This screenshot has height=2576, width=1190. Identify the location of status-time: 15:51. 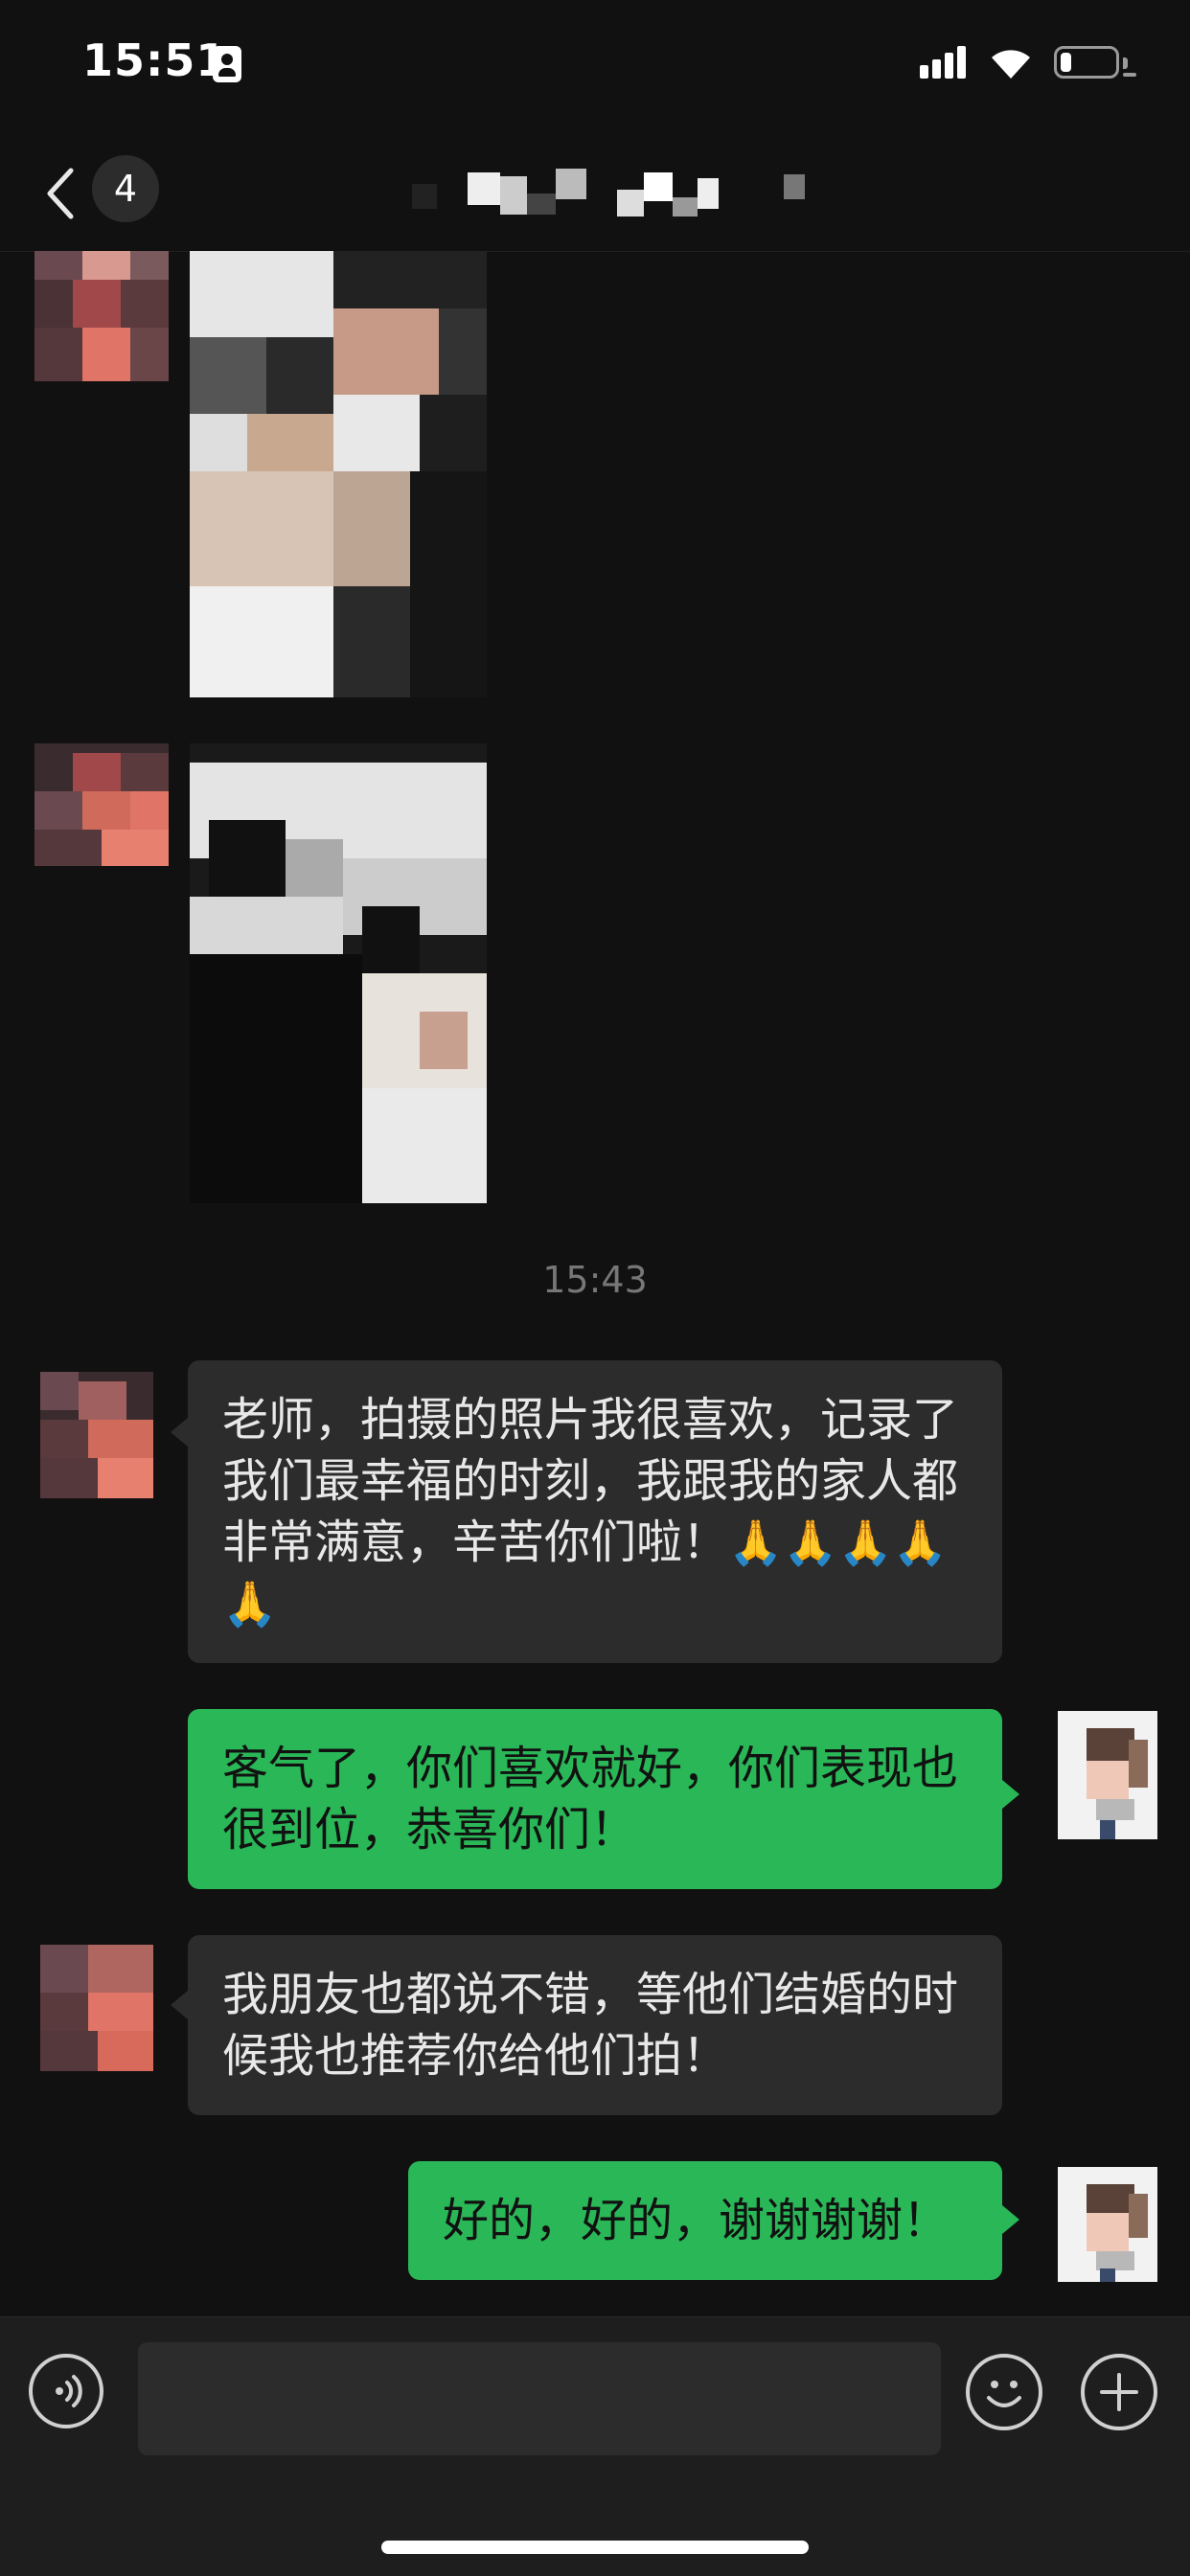
(155, 60).